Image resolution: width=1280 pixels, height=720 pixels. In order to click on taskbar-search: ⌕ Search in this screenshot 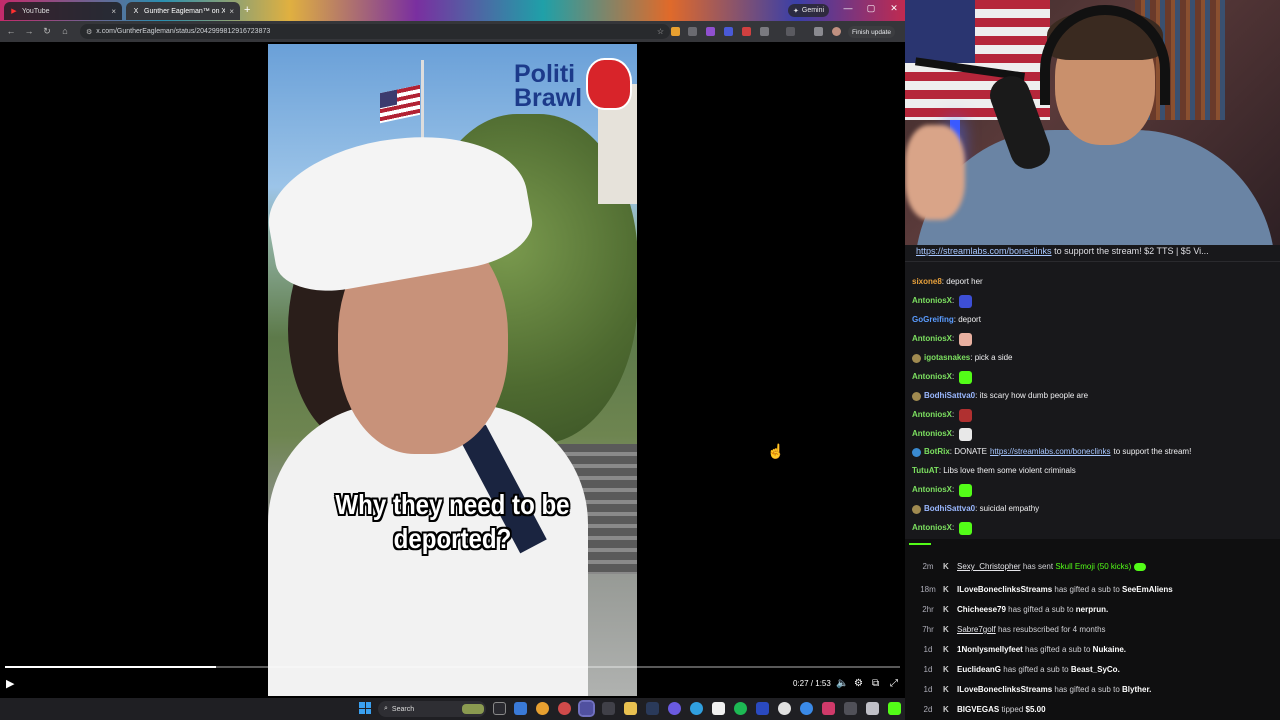, I will do `click(432, 709)`.